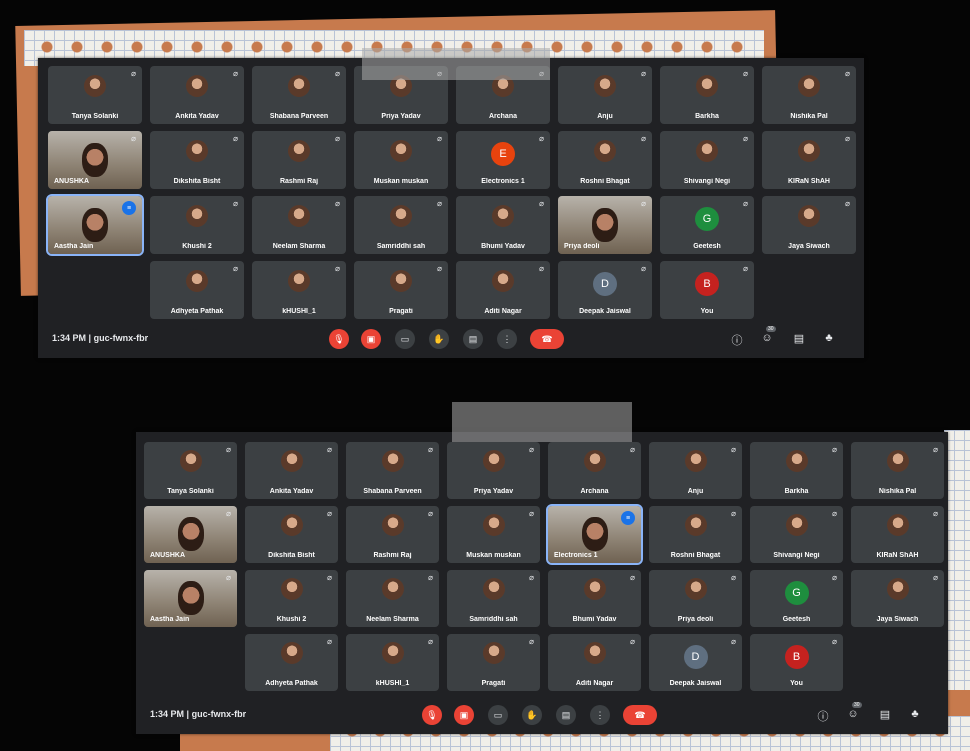 The height and width of the screenshot is (751, 970). What do you see at coordinates (796, 683) in the screenshot?
I see `participant-name: You` at bounding box center [796, 683].